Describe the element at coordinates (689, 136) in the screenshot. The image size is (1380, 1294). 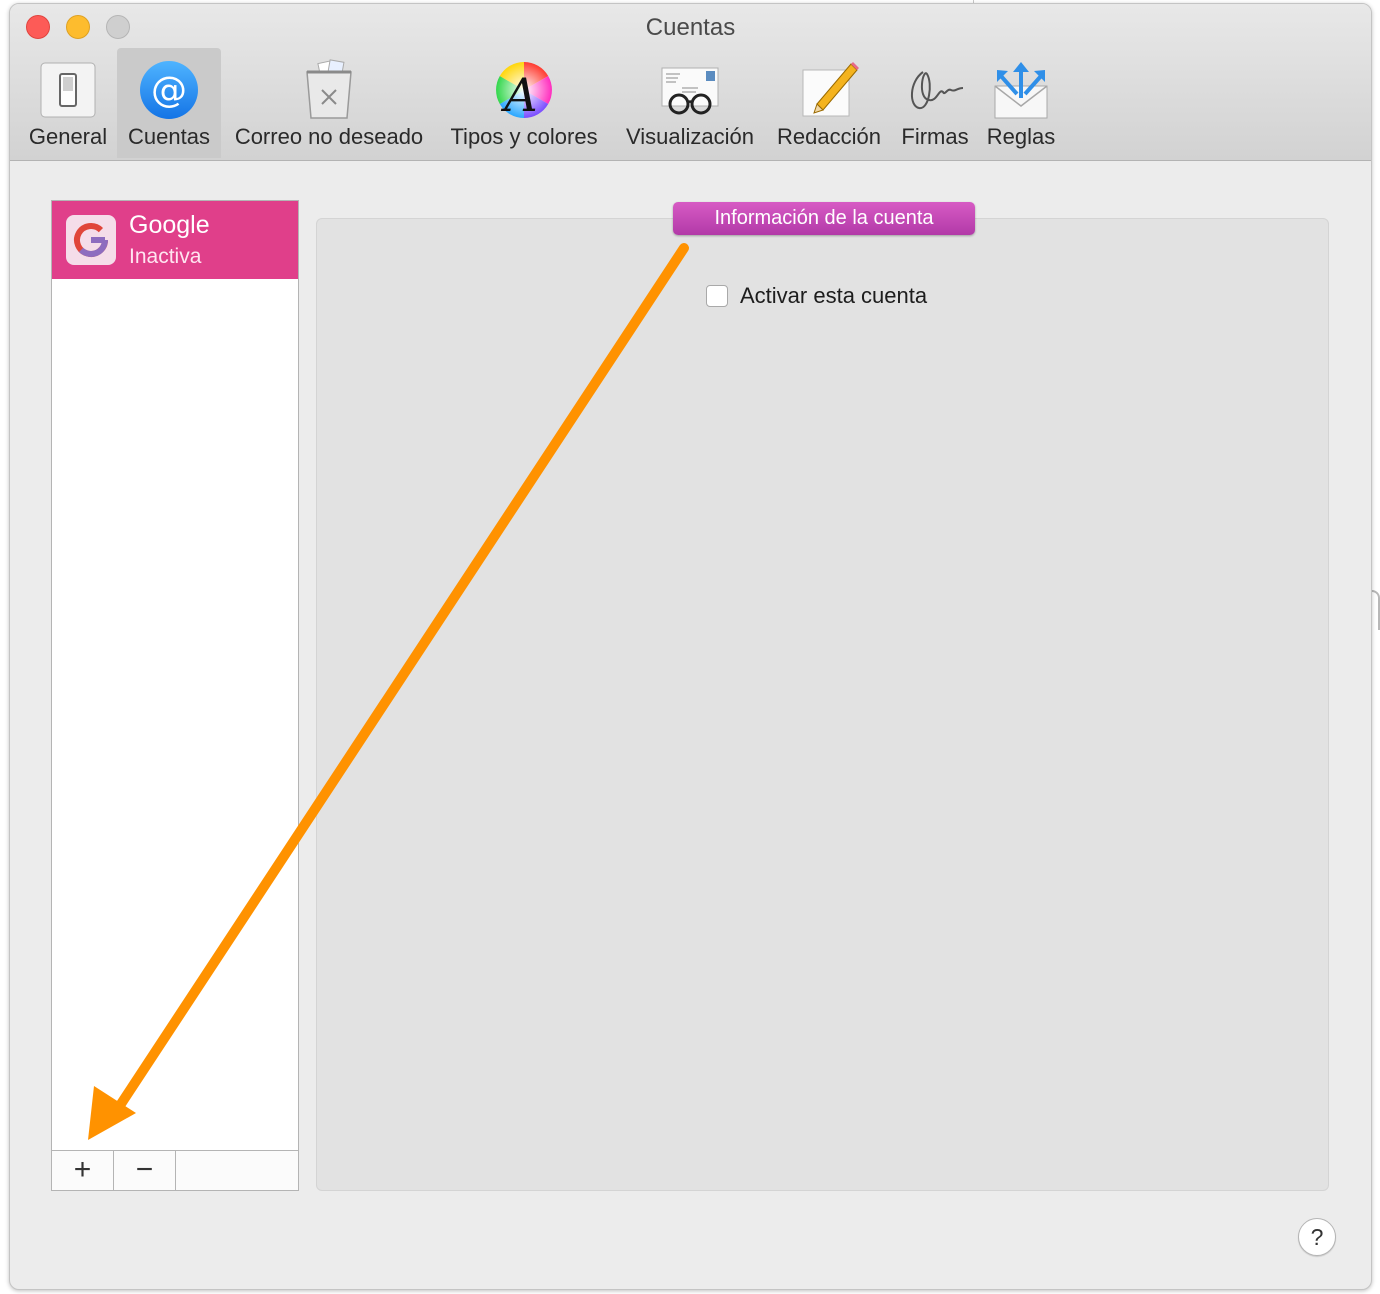
I see `tab-visualizacion-label: Visualización` at that location.